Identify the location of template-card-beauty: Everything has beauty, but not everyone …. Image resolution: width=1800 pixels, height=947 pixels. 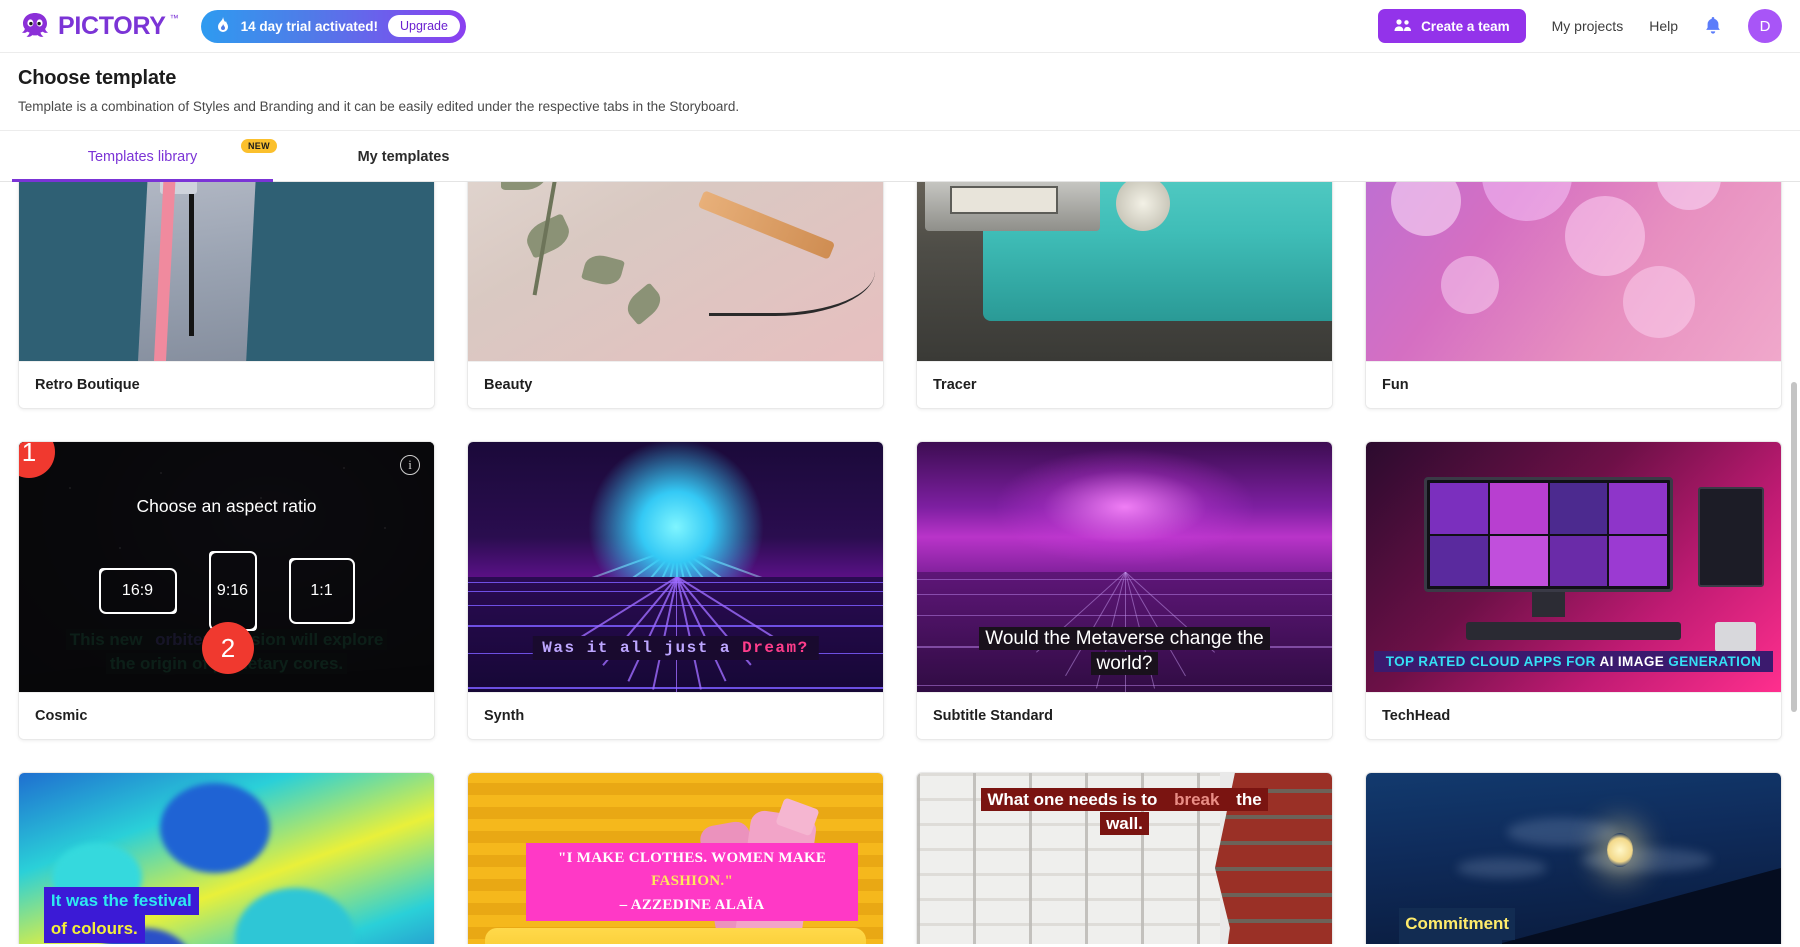
(675, 295).